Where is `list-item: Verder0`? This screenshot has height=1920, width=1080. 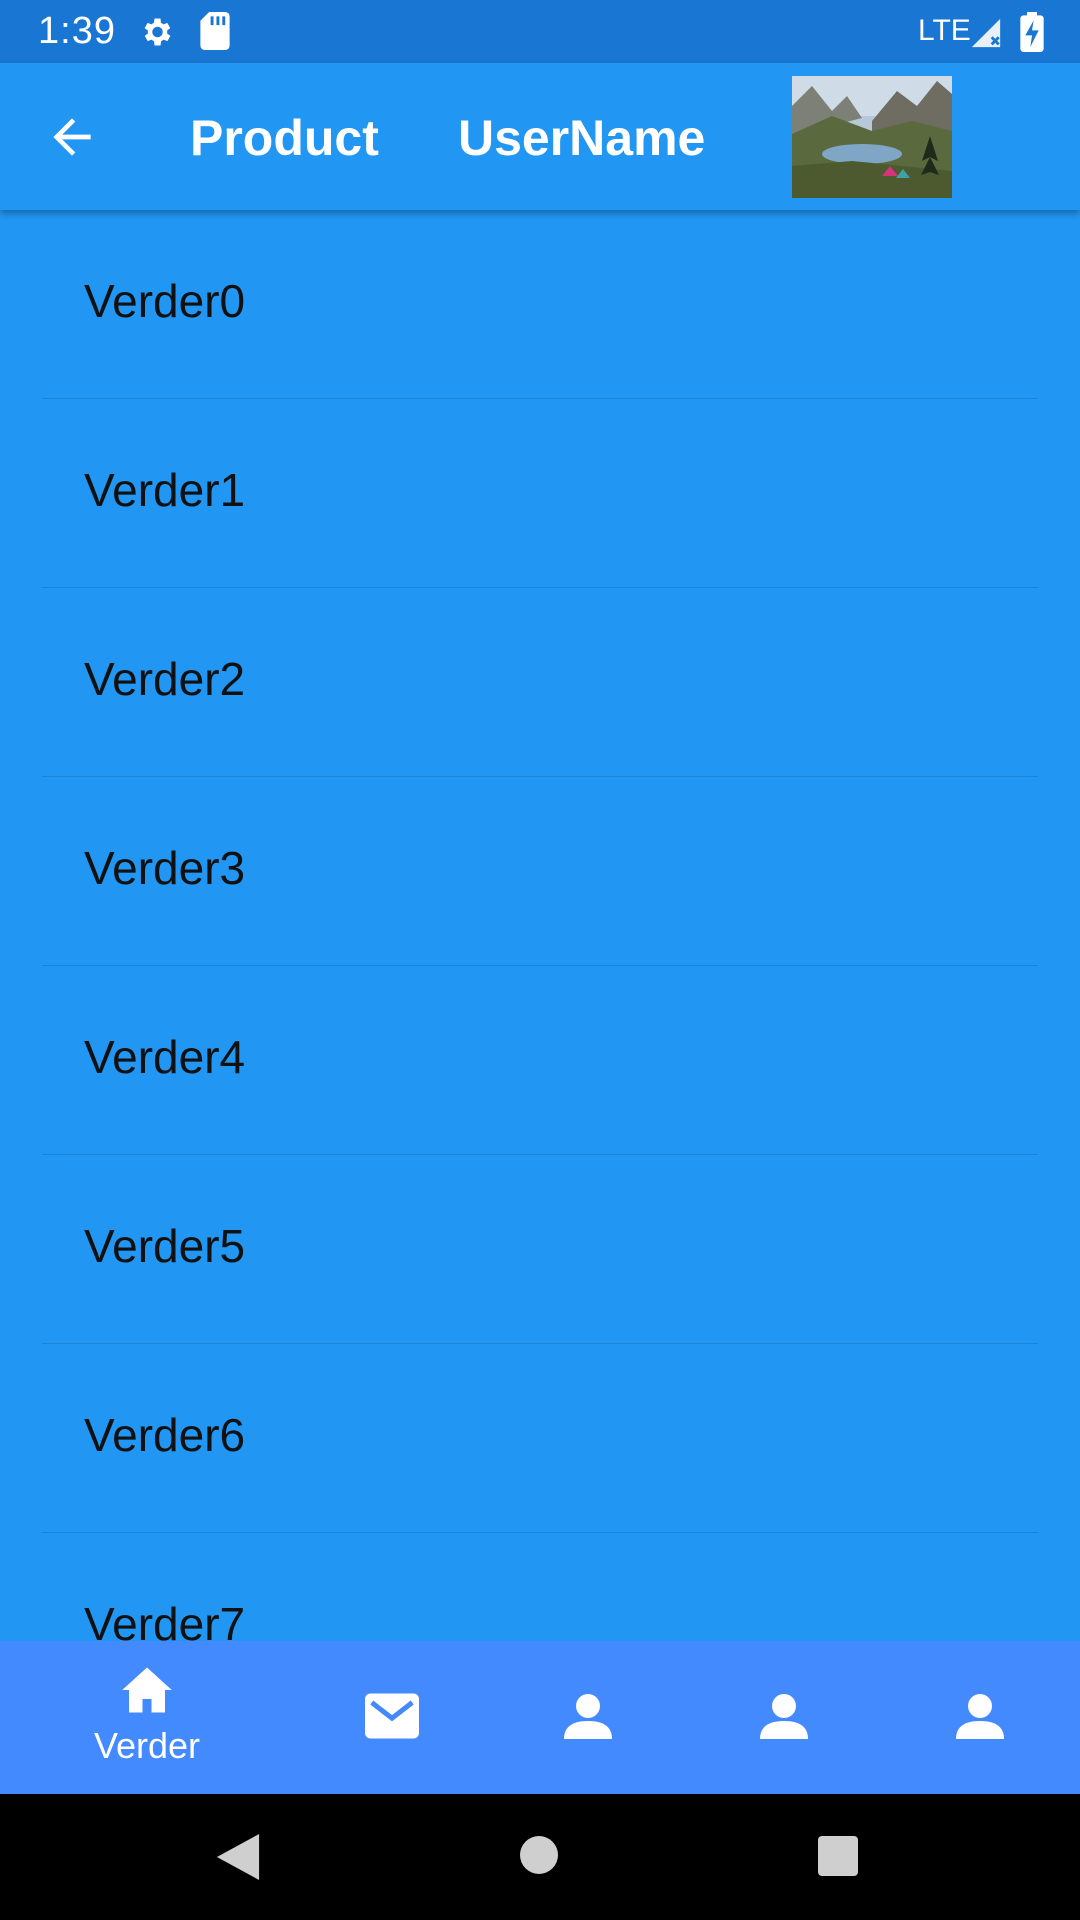
list-item: Verder0 is located at coordinates (540, 304).